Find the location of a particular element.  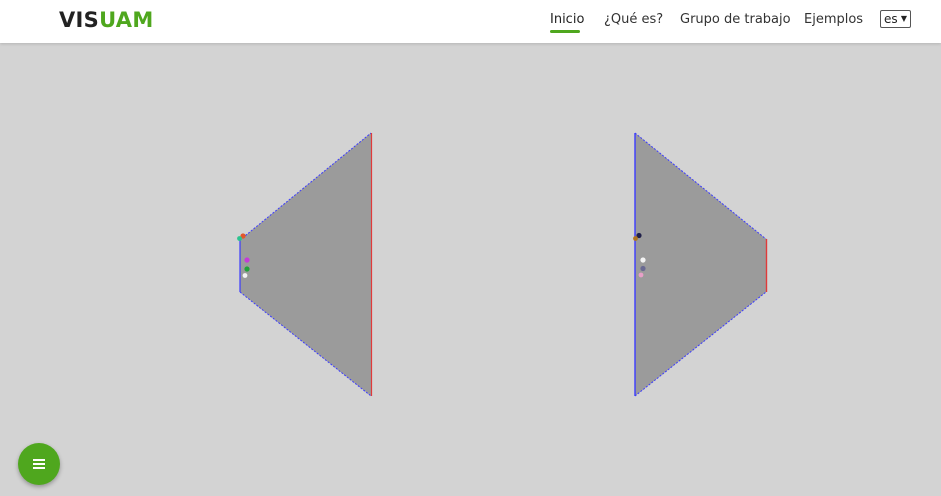

left-point-green is located at coordinates (247, 269).